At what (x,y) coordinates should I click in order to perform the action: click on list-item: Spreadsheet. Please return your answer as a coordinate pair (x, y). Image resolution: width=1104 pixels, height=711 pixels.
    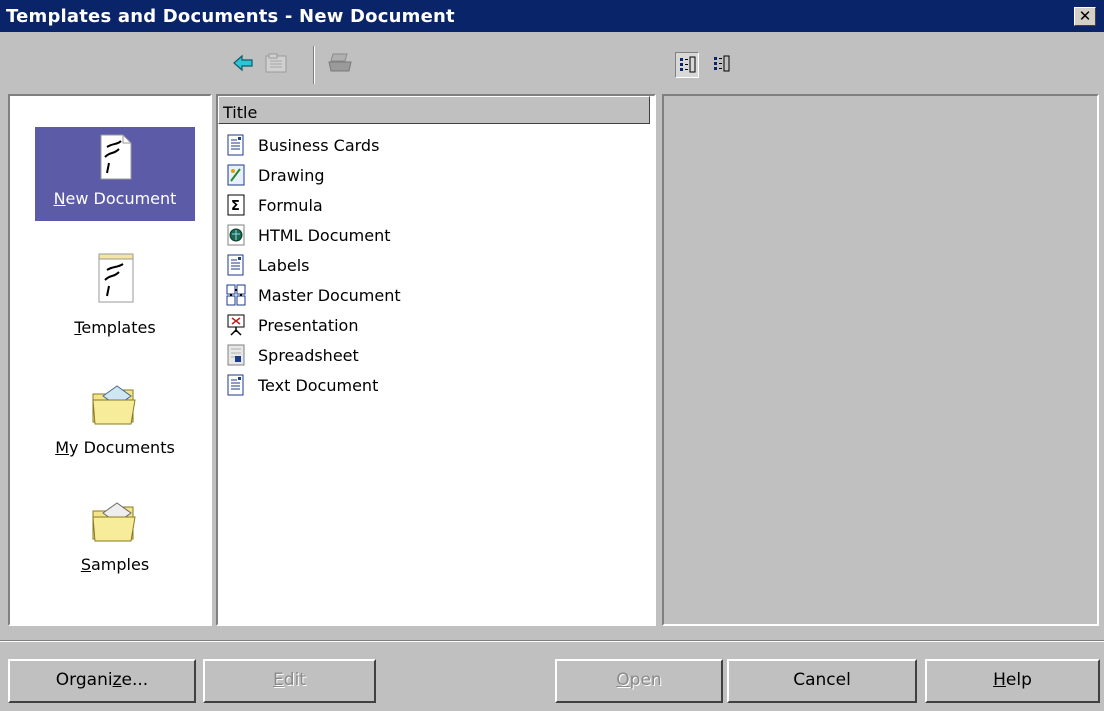
    Looking at the image, I should click on (313, 355).